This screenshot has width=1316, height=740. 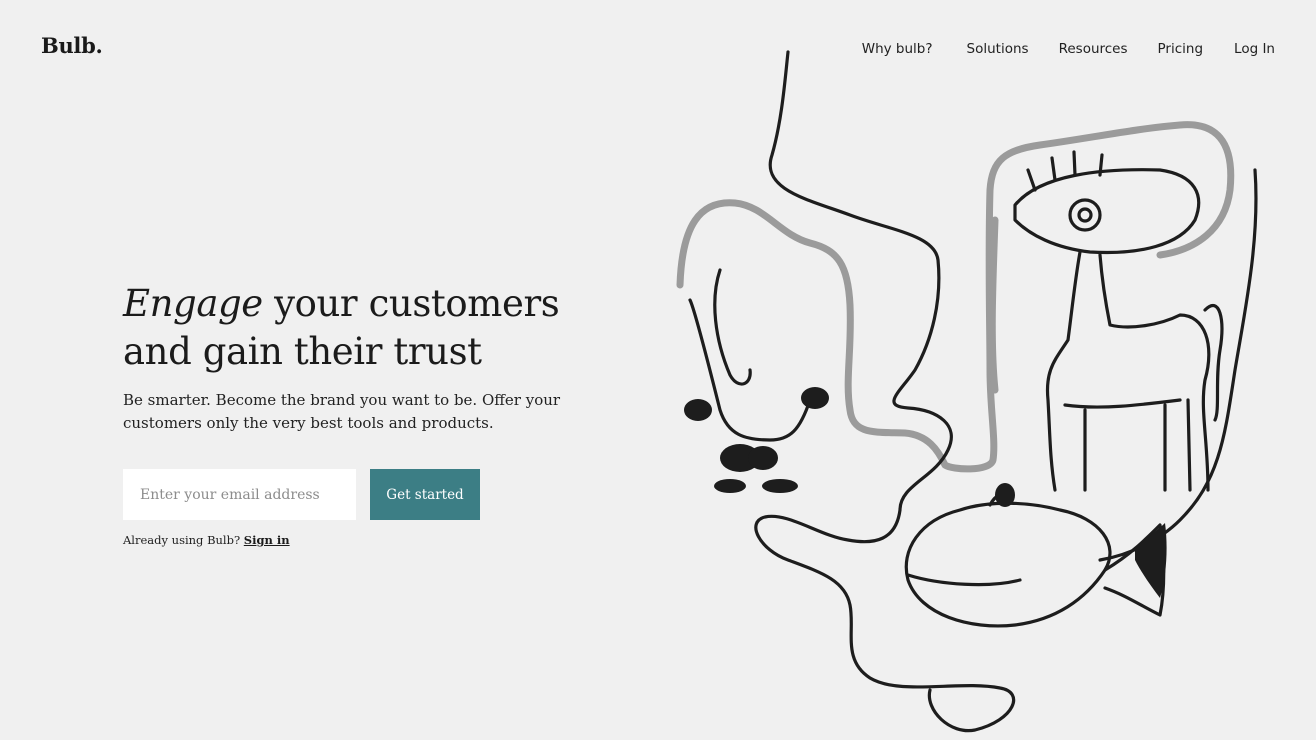 I want to click on signin-prompt: Already using Bulb? Sign in, so click(x=206, y=540).